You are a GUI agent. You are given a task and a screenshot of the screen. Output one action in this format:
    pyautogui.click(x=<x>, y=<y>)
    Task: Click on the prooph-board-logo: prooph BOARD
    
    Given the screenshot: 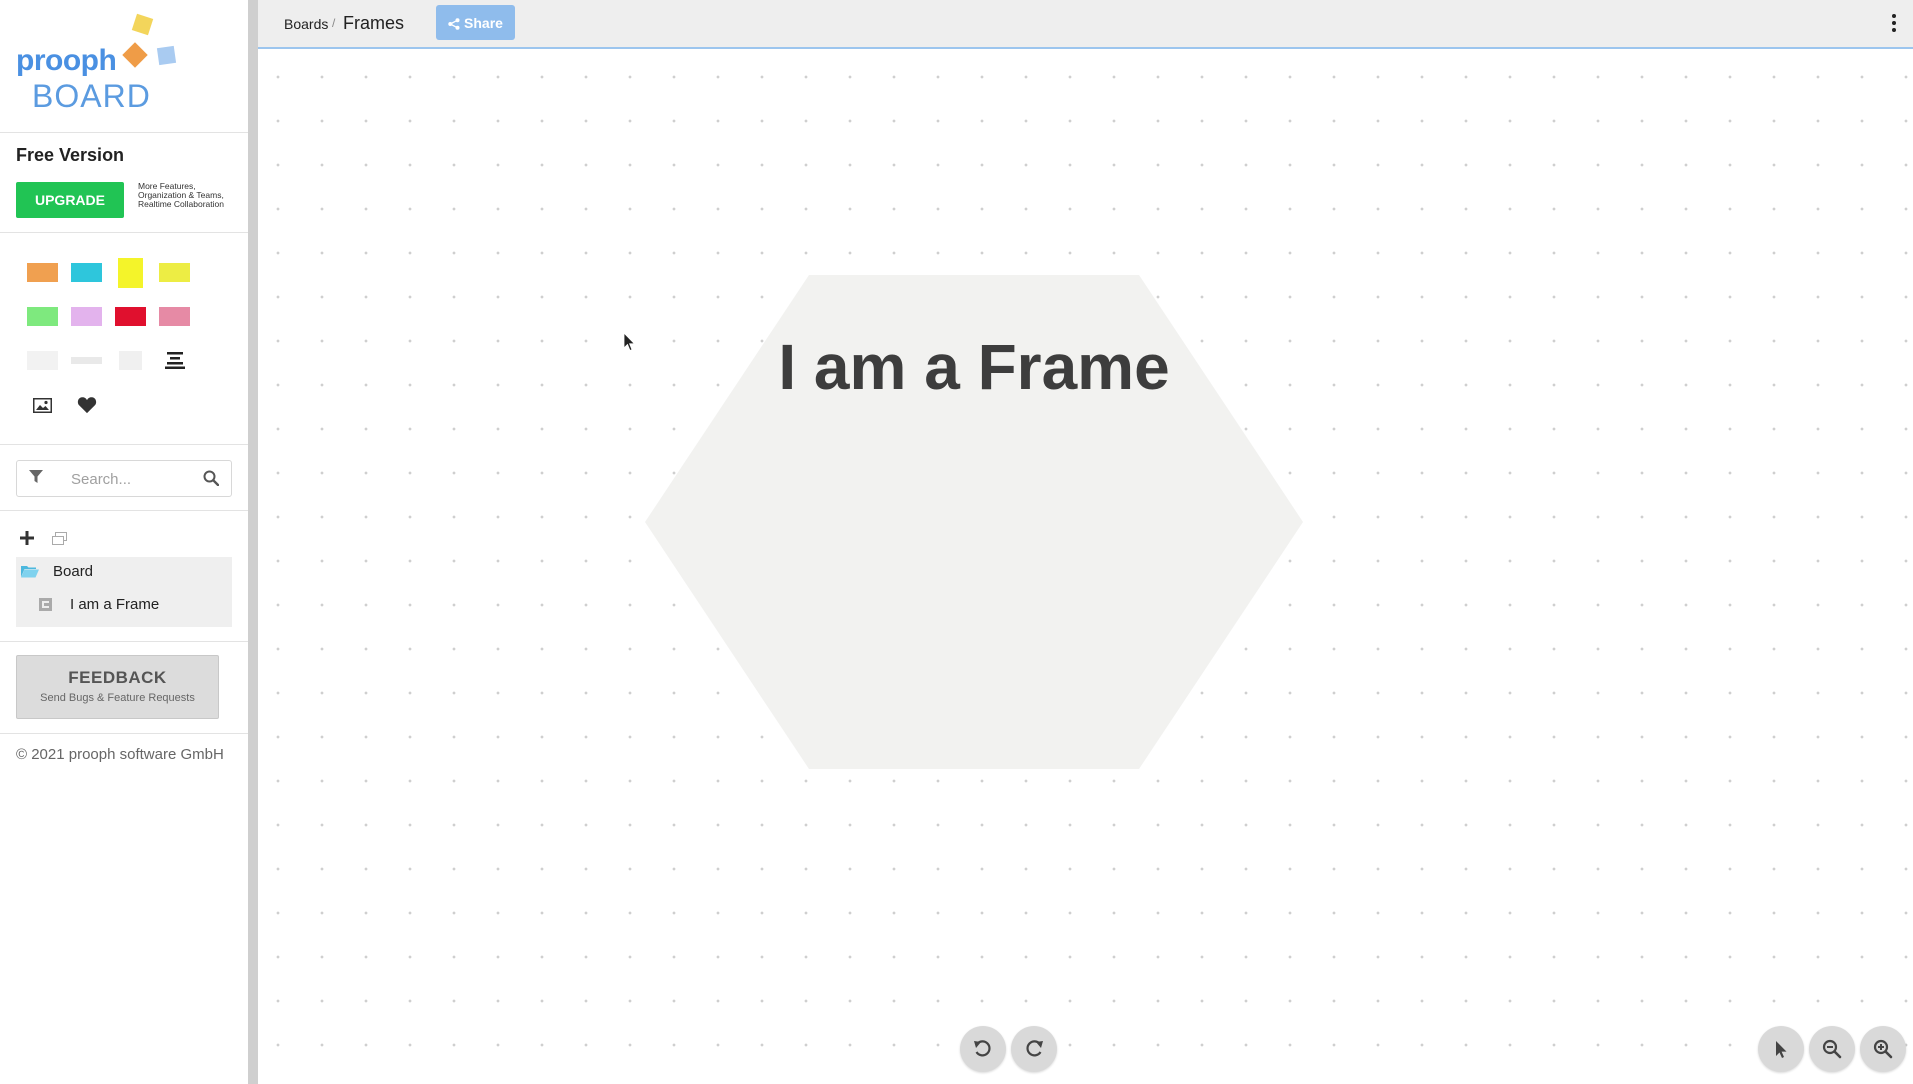 What is the action you would take?
    pyautogui.click(x=101, y=62)
    